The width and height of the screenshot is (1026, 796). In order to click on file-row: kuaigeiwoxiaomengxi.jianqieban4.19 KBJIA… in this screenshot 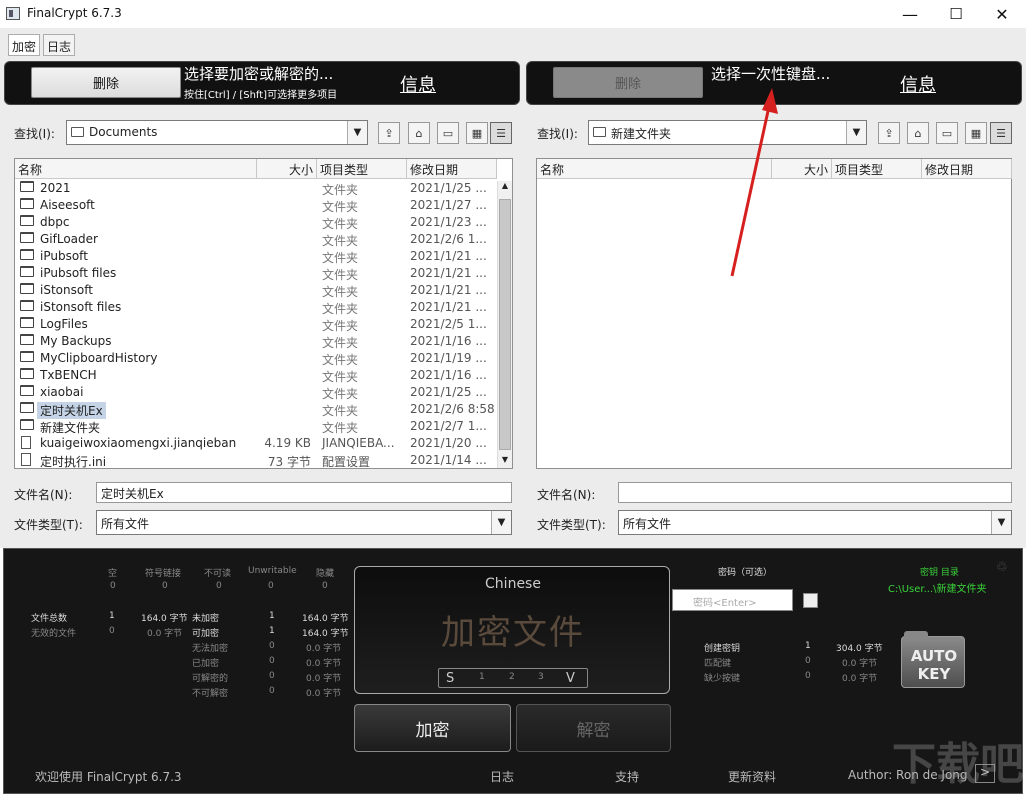, I will do `click(256, 443)`.